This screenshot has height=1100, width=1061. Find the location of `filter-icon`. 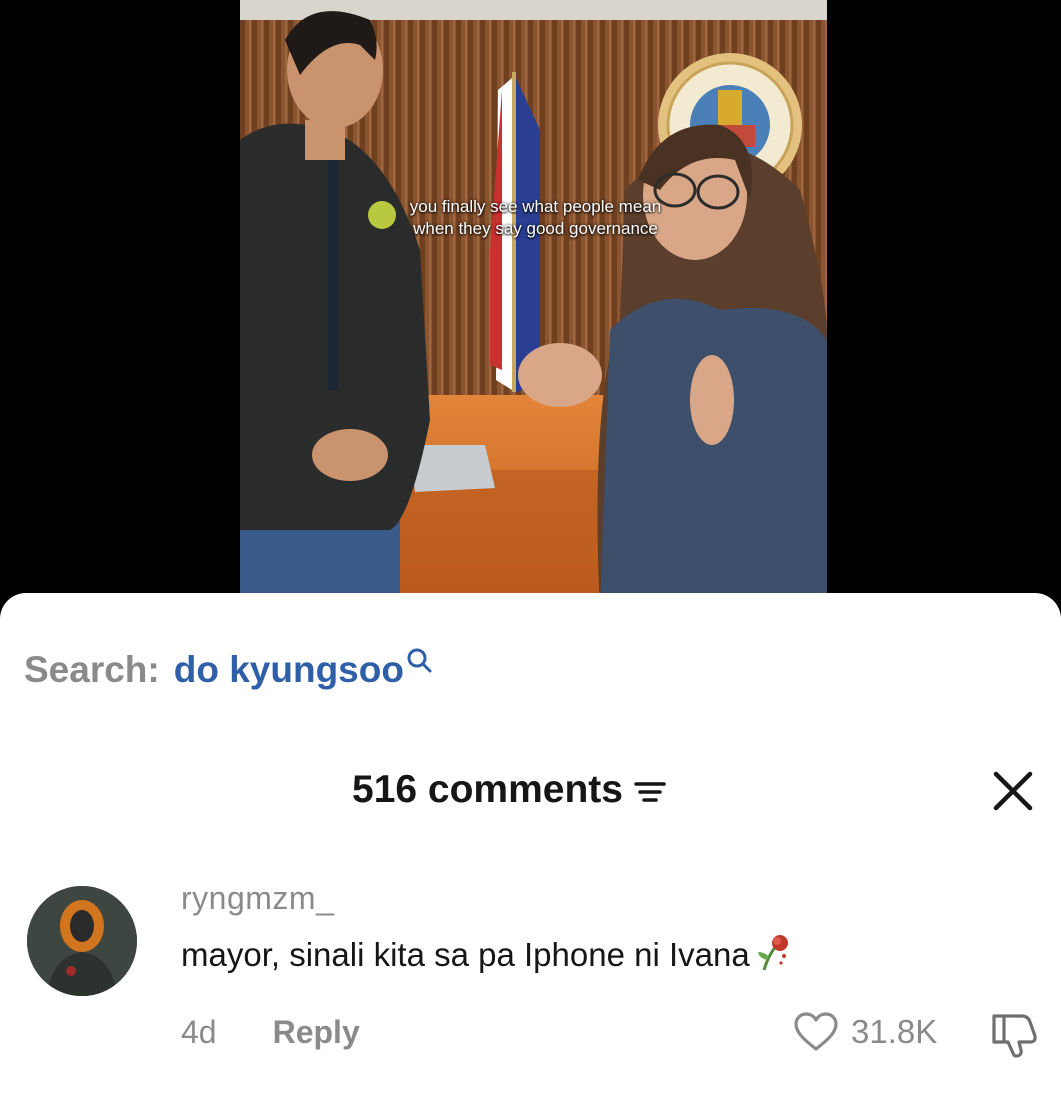

filter-icon is located at coordinates (650, 792).